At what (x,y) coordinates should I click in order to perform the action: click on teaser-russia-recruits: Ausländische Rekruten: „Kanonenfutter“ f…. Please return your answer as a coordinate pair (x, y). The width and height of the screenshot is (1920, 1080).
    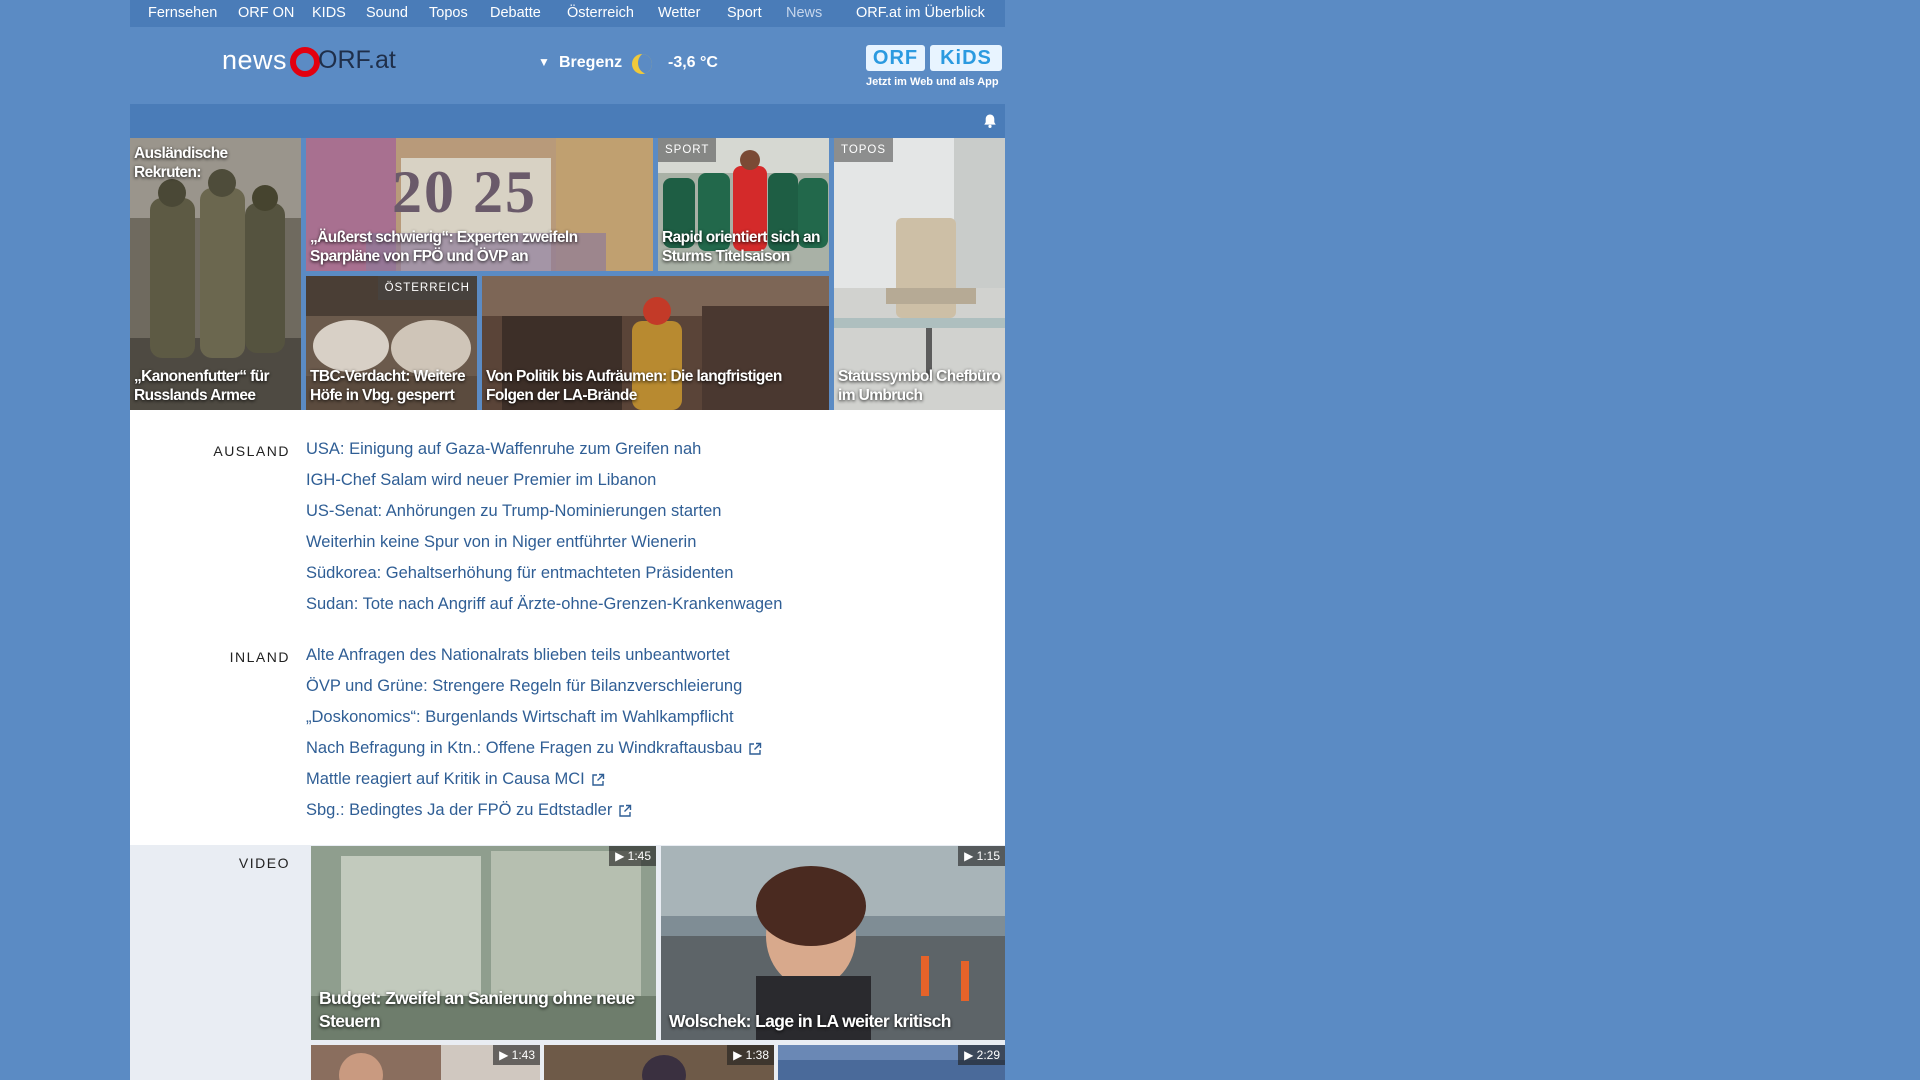
    Looking at the image, I should click on (215, 274).